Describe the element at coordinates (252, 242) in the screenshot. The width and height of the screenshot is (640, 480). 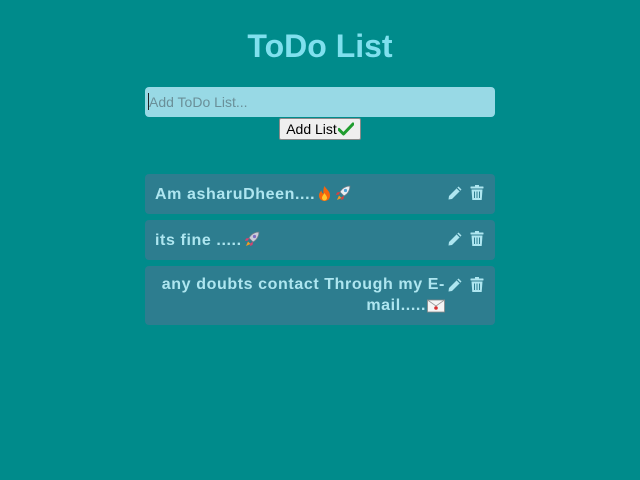
I see `rocket-launch-icon` at that location.